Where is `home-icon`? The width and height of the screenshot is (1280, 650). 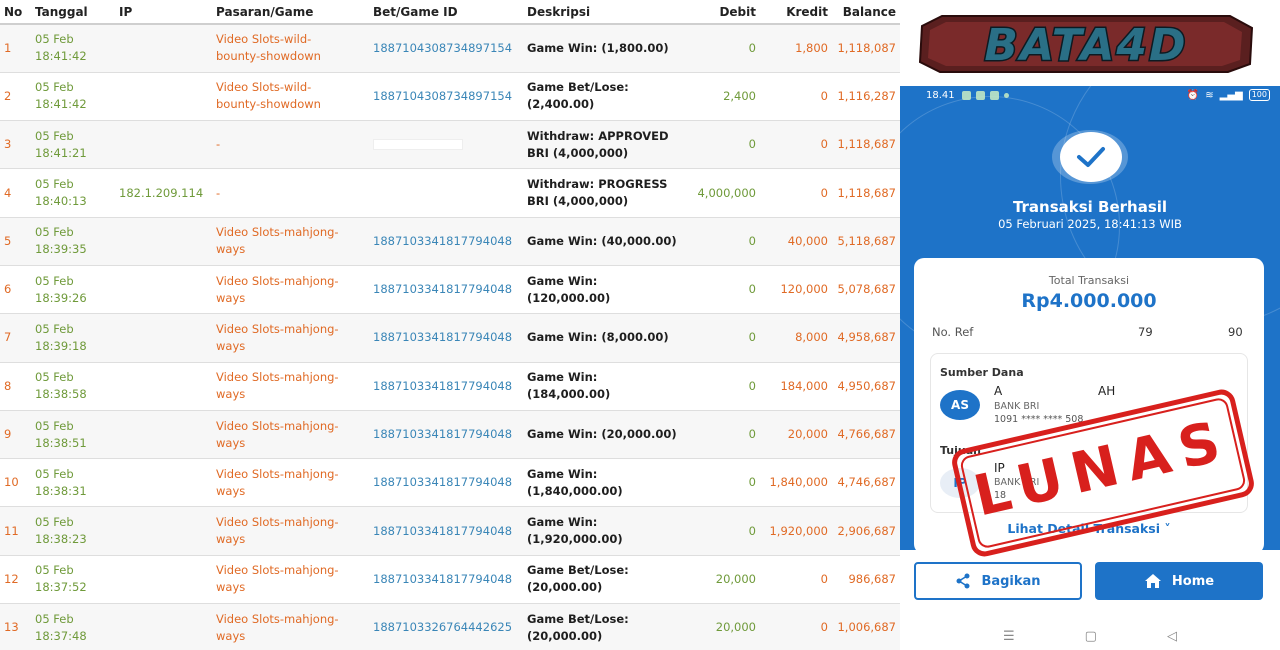 home-icon is located at coordinates (1152, 581).